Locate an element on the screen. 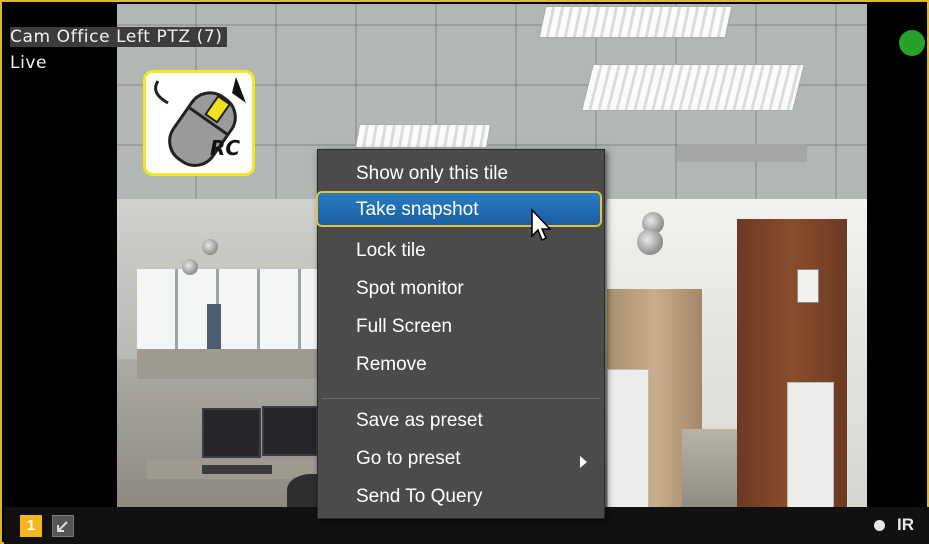 This screenshot has height=544, width=929. tile-number-badge: 1 is located at coordinates (31, 526).